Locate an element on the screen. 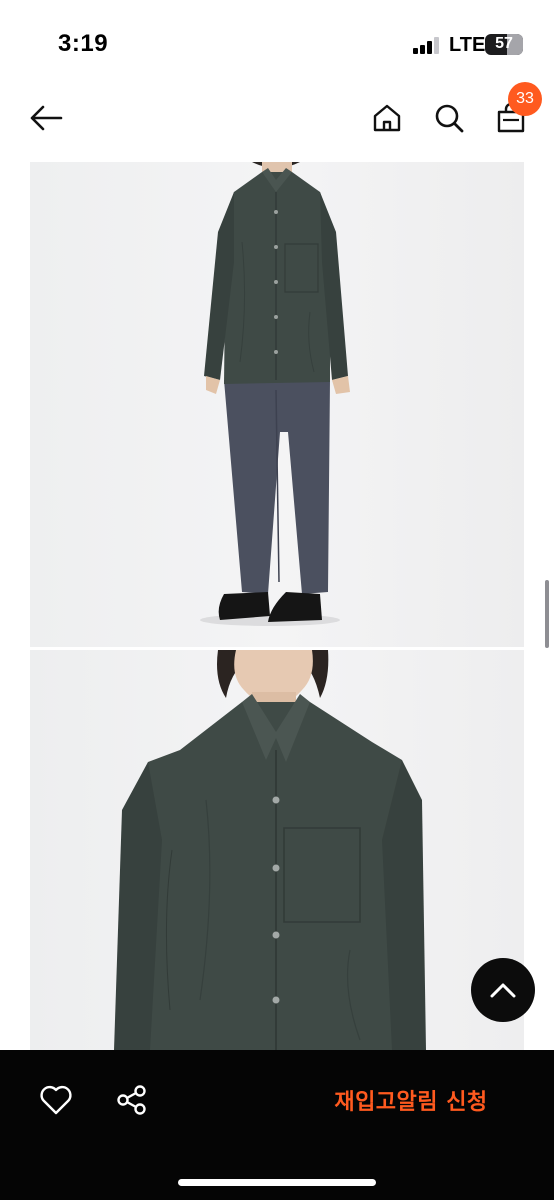 The height and width of the screenshot is (1200, 554). home-icon is located at coordinates (387, 118).